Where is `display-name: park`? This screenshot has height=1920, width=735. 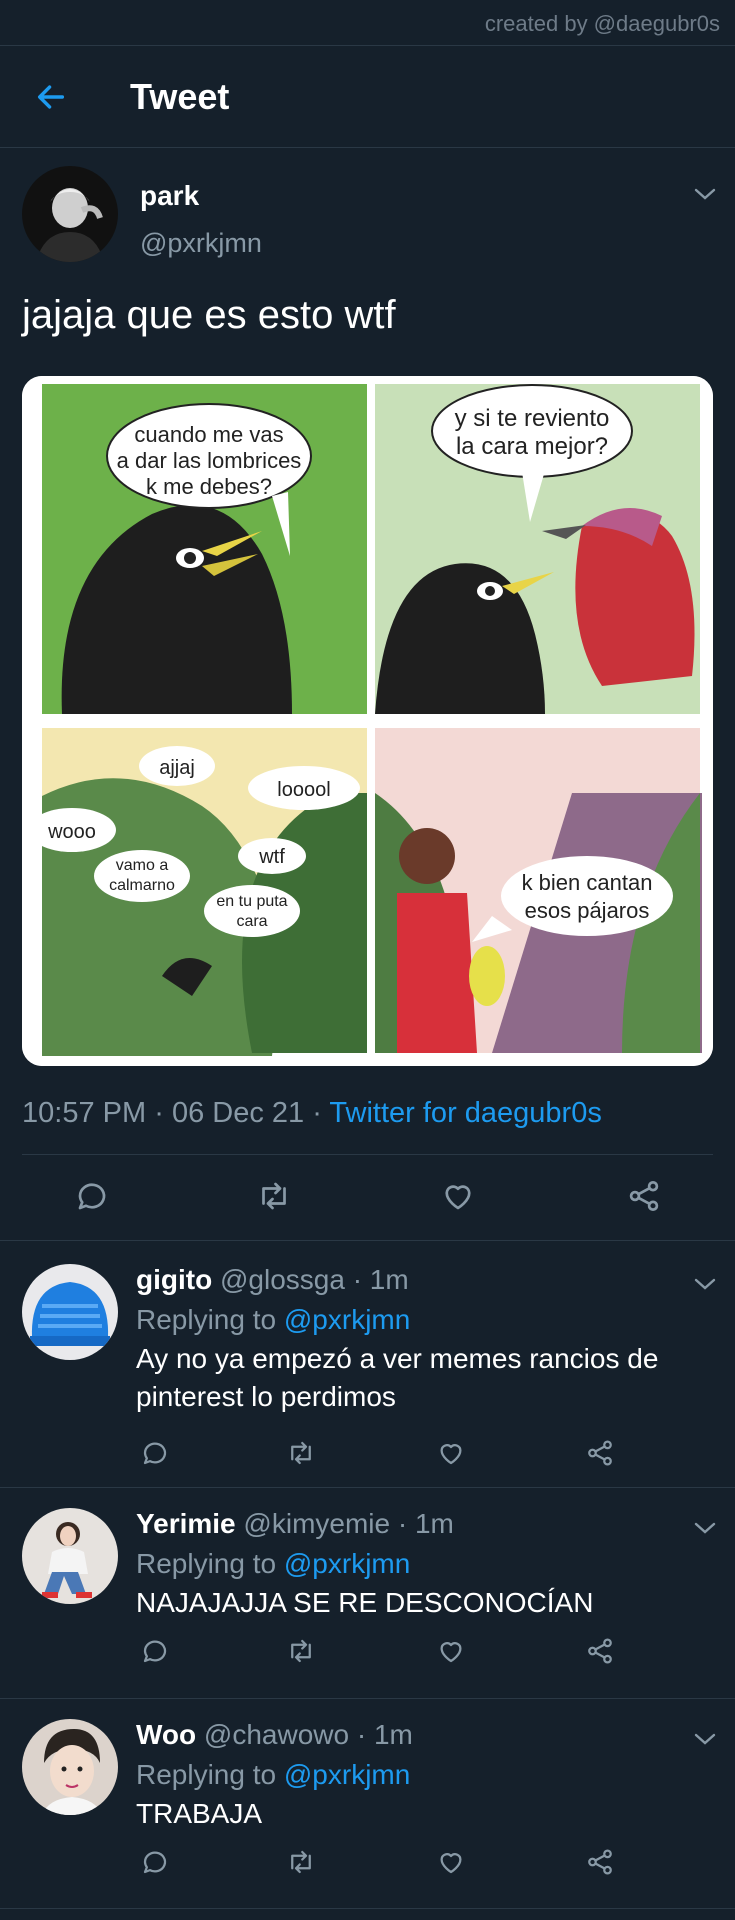 display-name: park is located at coordinates (169, 196).